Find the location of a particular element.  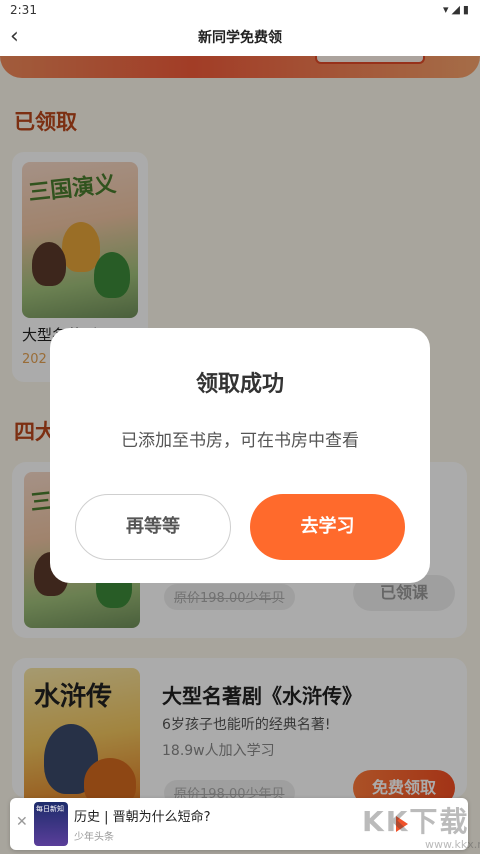

ad-thumbnail-label: 每日新知 is located at coordinates (50, 809).